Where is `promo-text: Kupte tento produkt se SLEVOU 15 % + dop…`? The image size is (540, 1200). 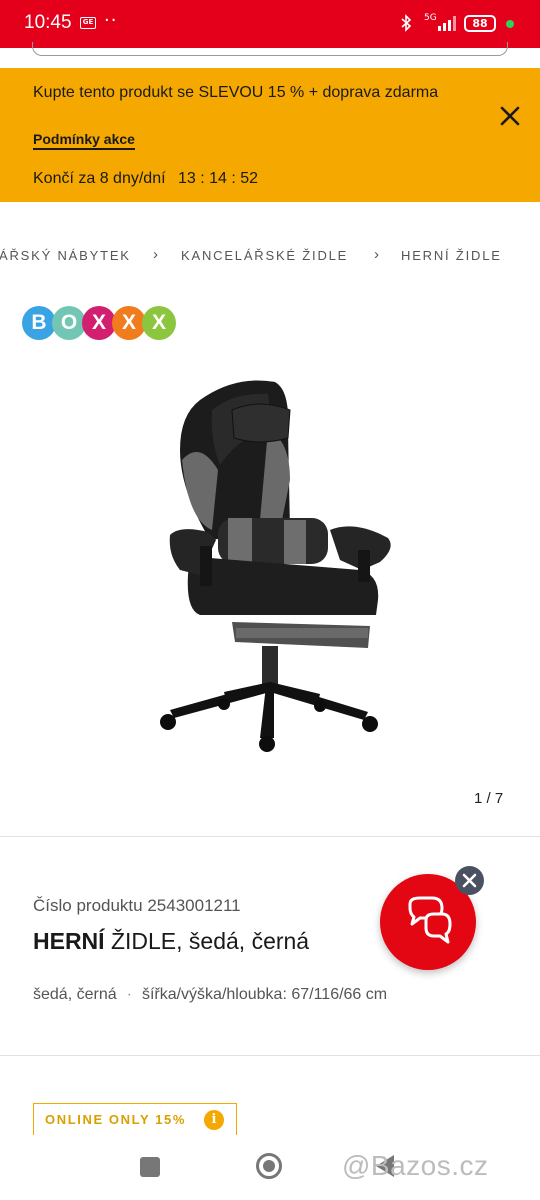 promo-text: Kupte tento produkt se SLEVOU 15 % + dop… is located at coordinates (236, 92).